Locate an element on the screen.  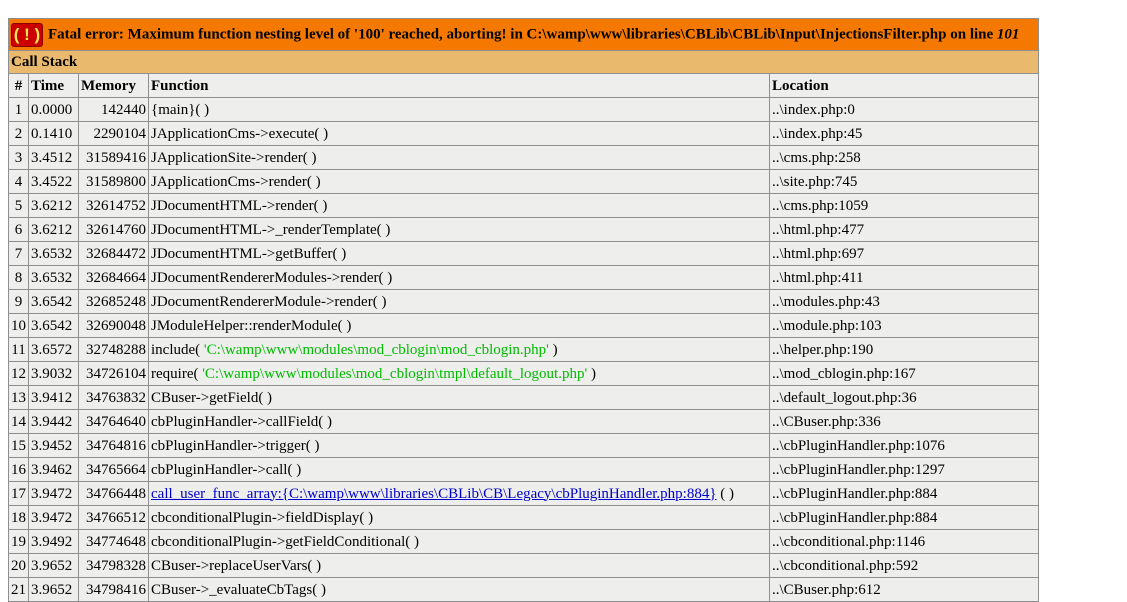
stack-location: ..\default_logout.php:36 is located at coordinates (904, 397).